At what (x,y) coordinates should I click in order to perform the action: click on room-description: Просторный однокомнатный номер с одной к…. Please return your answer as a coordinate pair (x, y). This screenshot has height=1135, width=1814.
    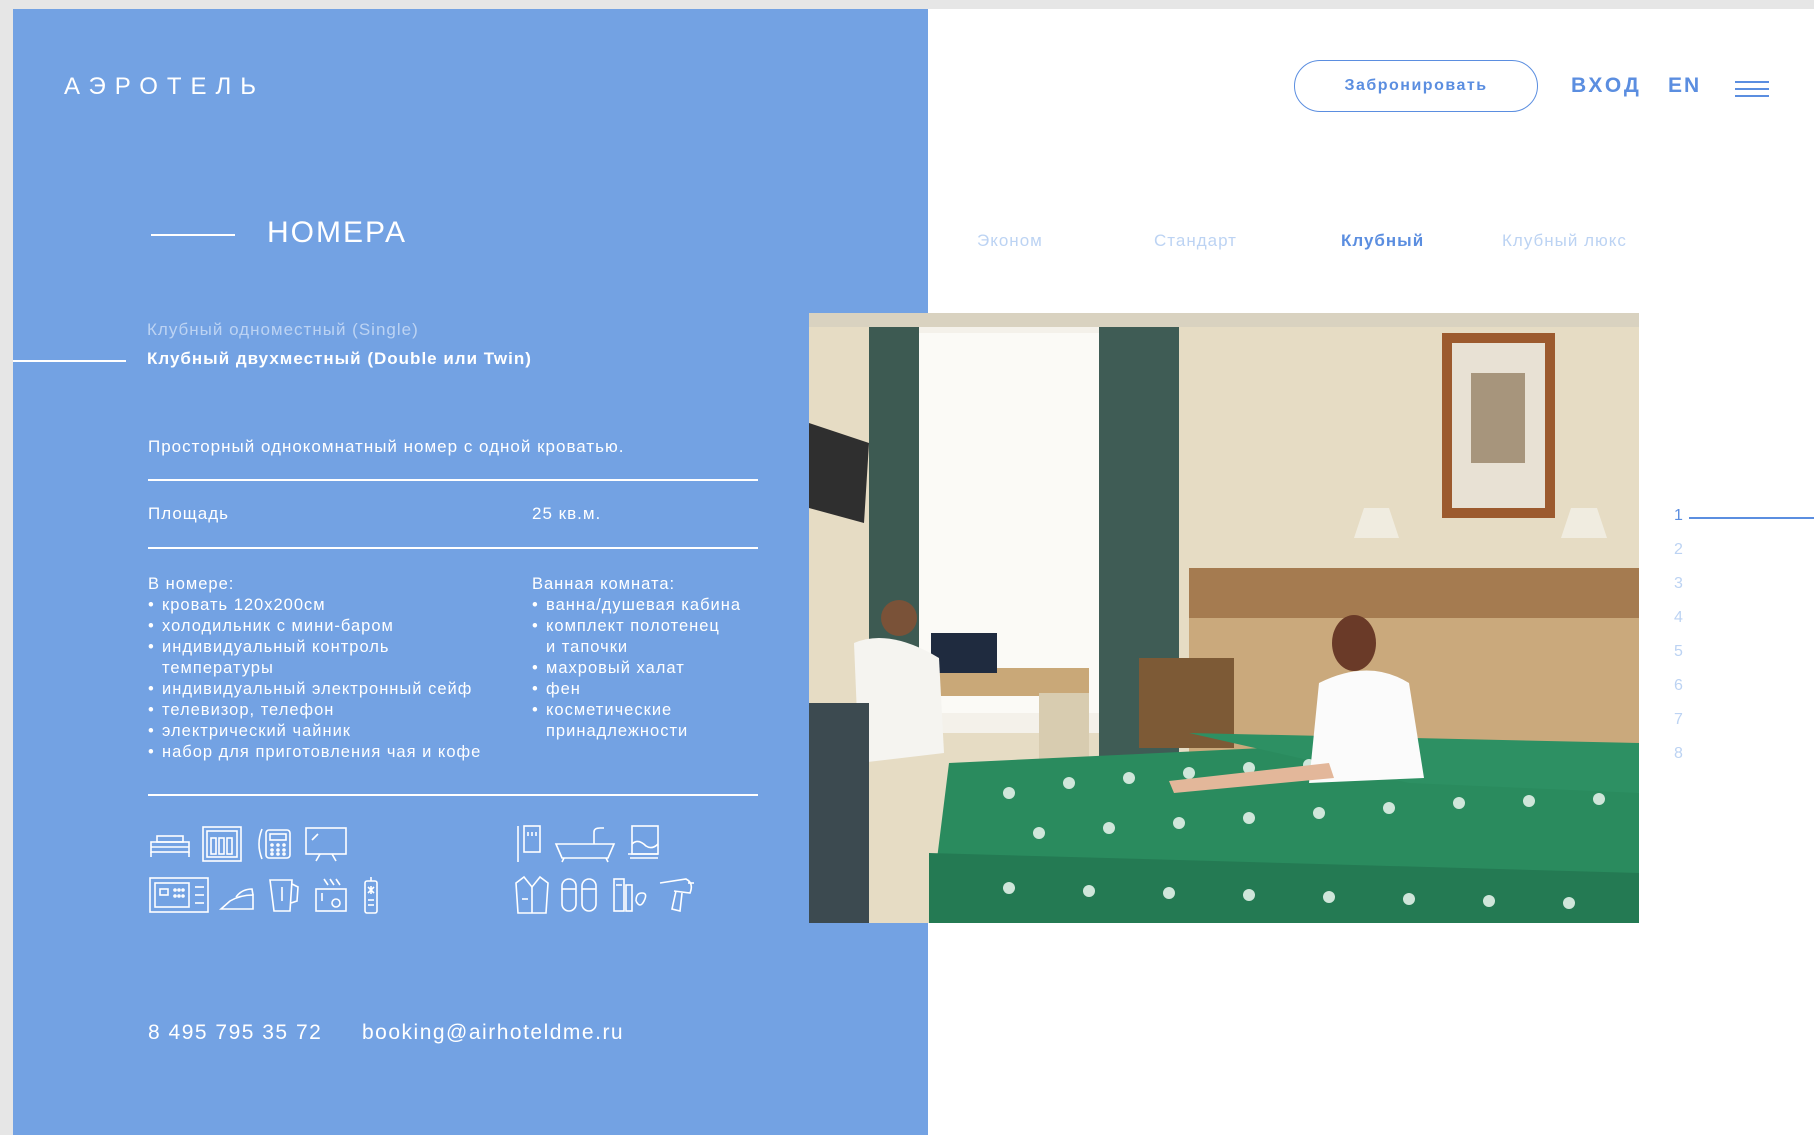
    Looking at the image, I should click on (386, 446).